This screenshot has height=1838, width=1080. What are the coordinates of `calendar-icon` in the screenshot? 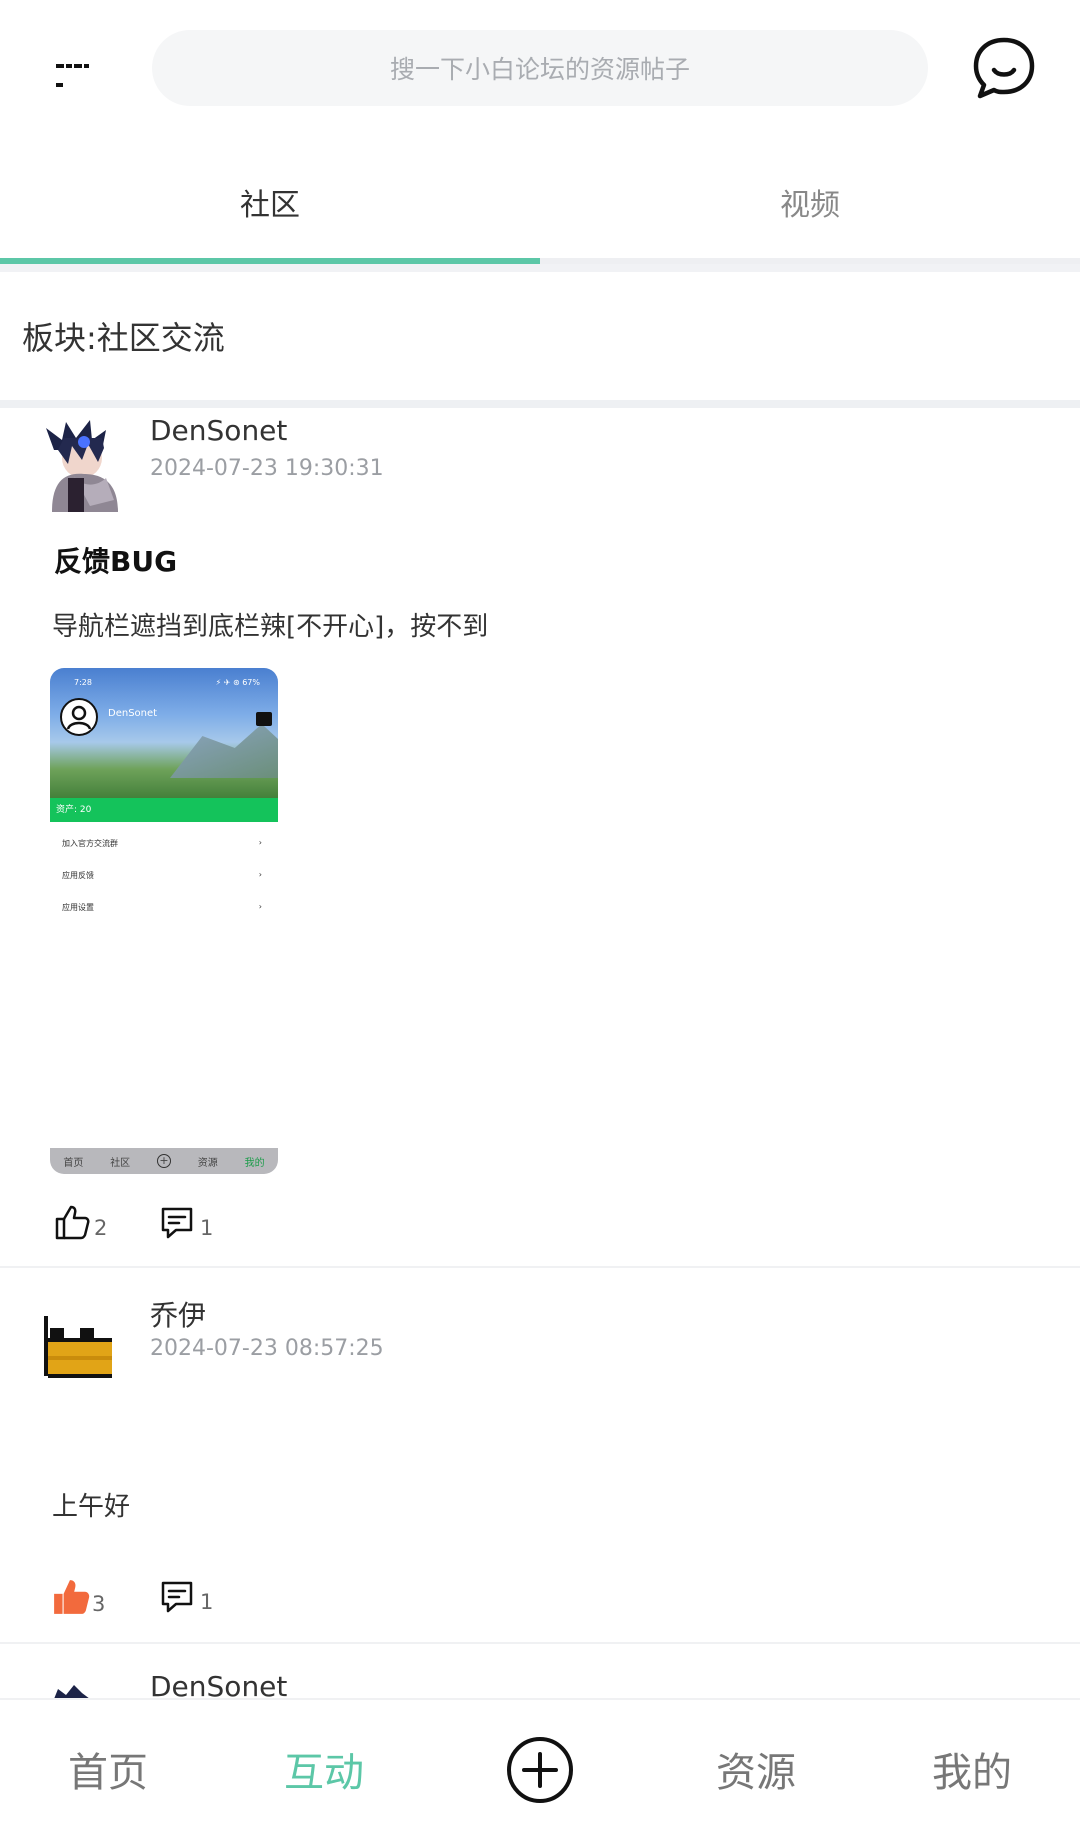 It's located at (264, 719).